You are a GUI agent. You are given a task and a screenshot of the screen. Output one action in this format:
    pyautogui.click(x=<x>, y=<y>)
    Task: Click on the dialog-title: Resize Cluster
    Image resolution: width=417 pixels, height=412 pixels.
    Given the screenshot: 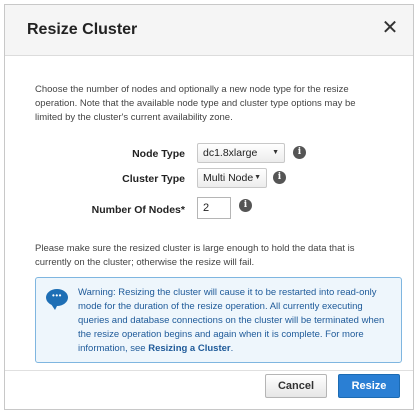 What is the action you would take?
    pyautogui.click(x=82, y=29)
    